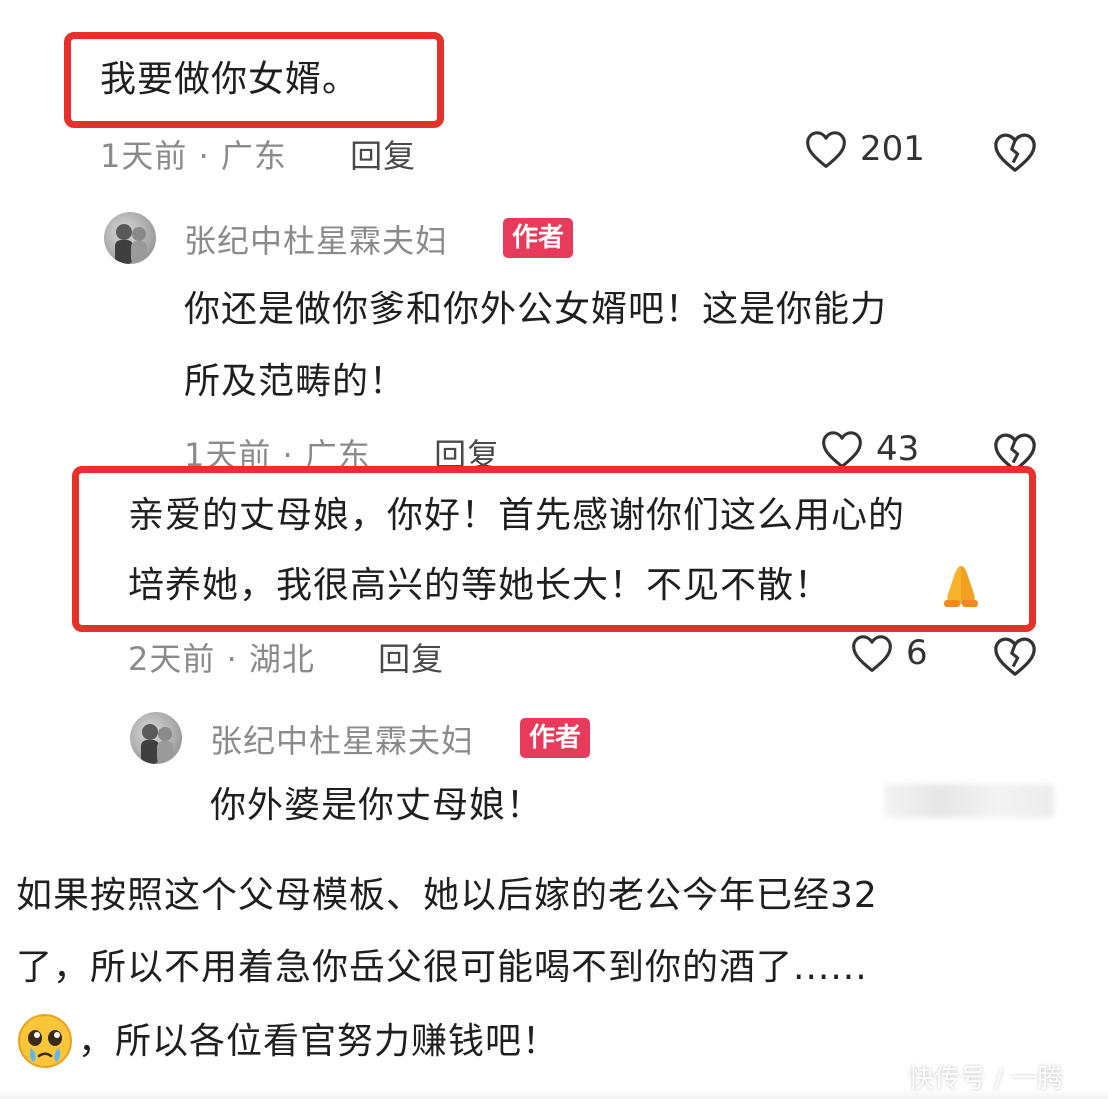 This screenshot has width=1108, height=1099. What do you see at coordinates (230, 79) in the screenshot?
I see `comment-1-text: 我要做你女婿。` at bounding box center [230, 79].